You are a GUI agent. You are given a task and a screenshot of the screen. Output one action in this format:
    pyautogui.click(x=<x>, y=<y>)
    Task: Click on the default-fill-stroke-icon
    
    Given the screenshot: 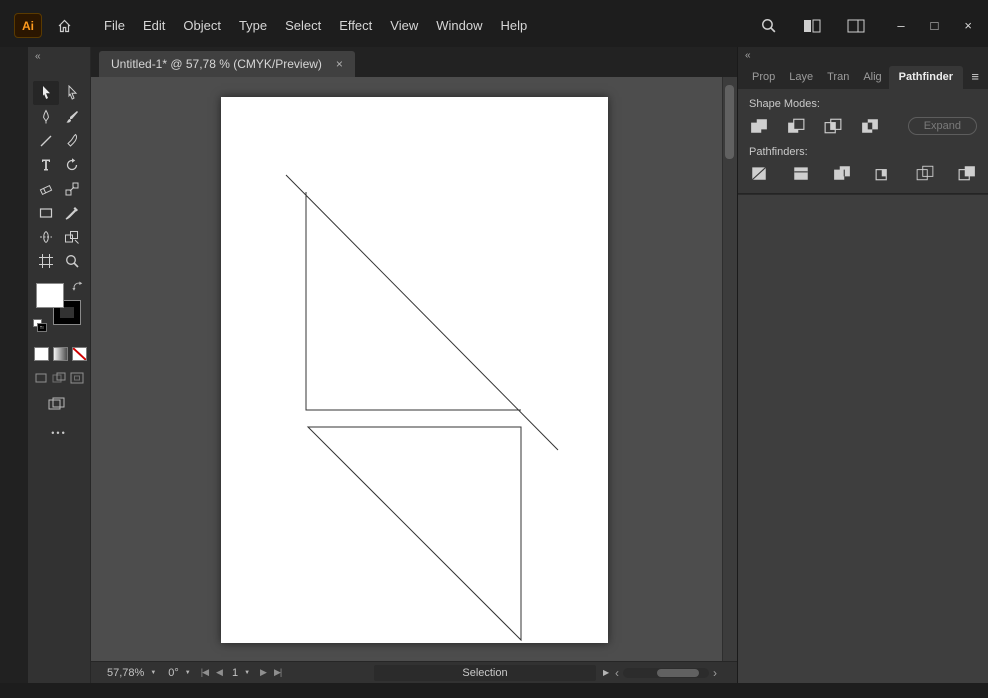 What is the action you would take?
    pyautogui.click(x=40, y=326)
    